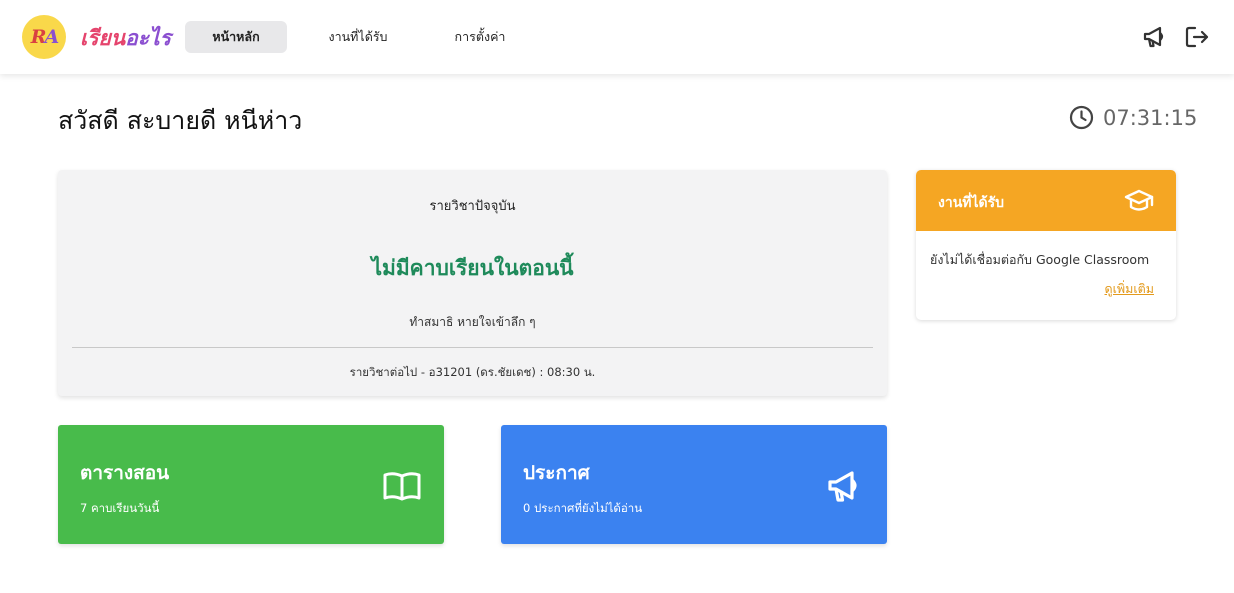  I want to click on current-subject-status: ไม่มีคาบเรียนในตอนนี้, so click(472, 268).